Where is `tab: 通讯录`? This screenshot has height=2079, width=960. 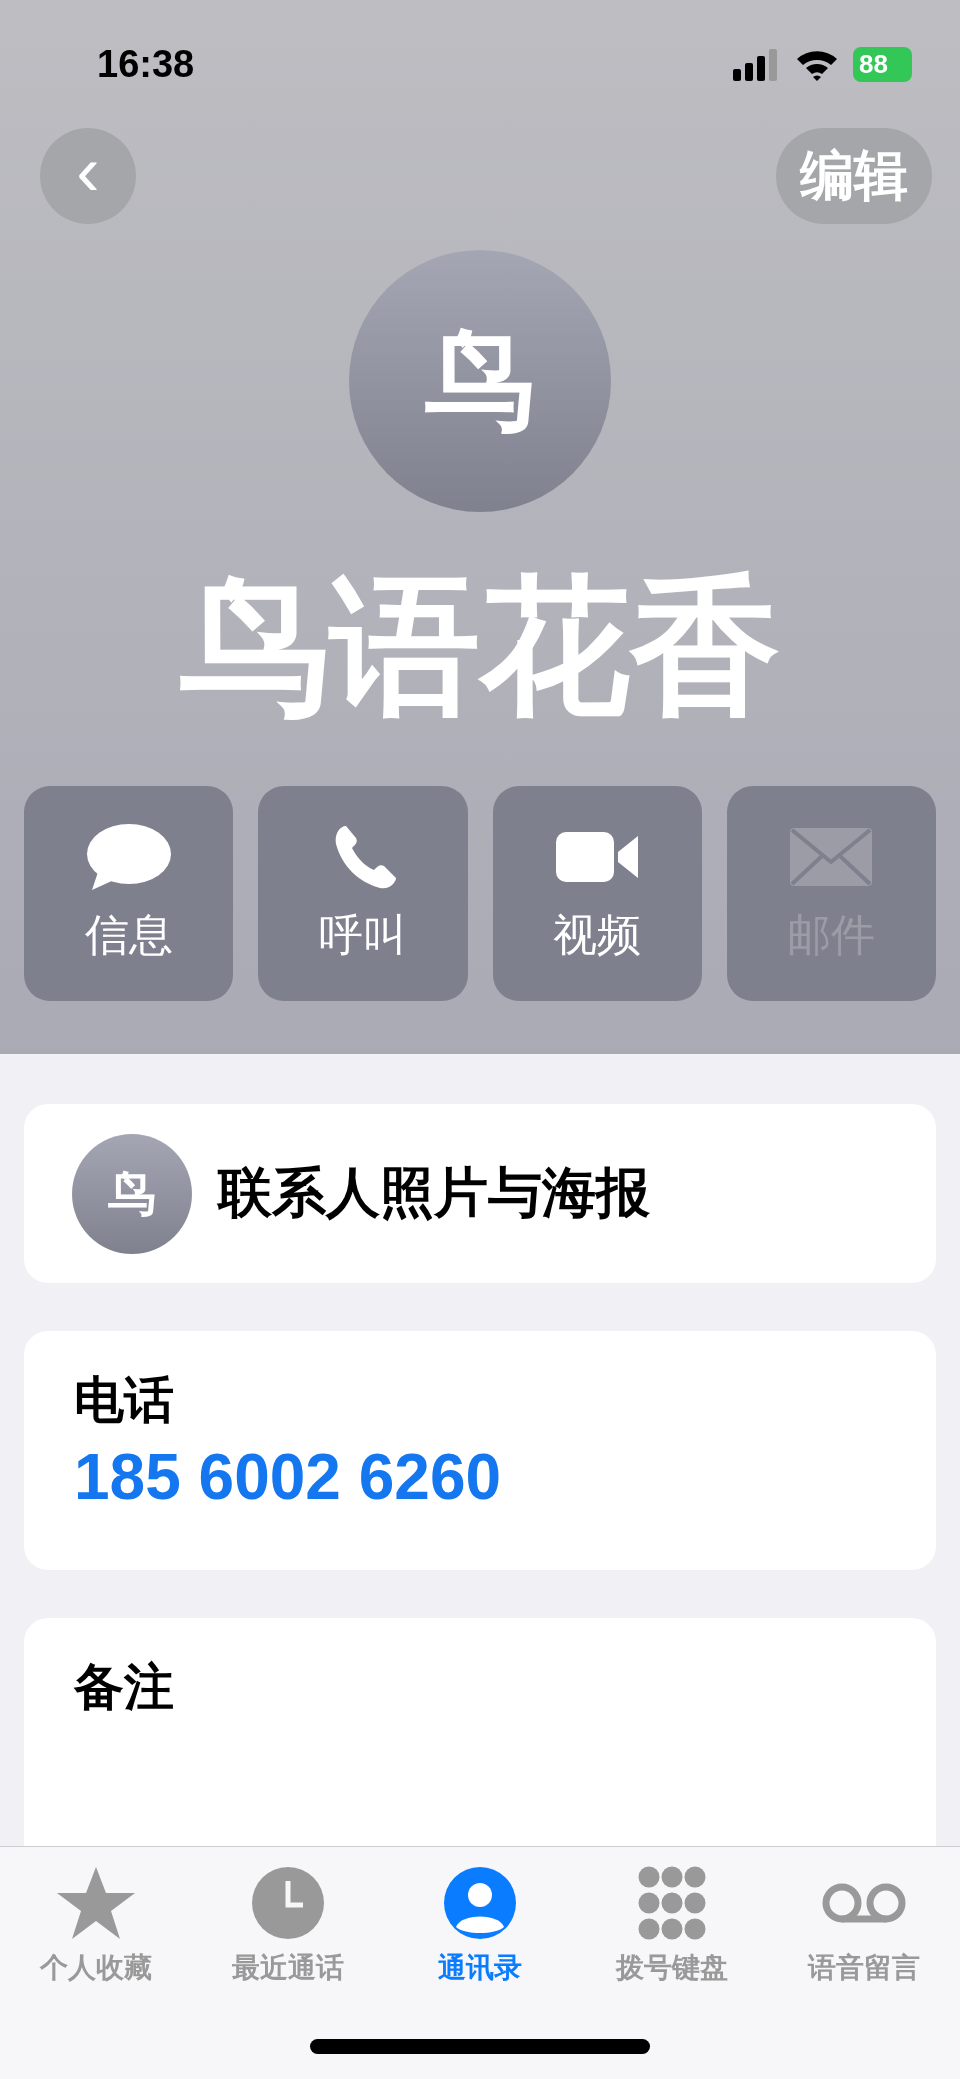 tab: 通讯录 is located at coordinates (480, 1926).